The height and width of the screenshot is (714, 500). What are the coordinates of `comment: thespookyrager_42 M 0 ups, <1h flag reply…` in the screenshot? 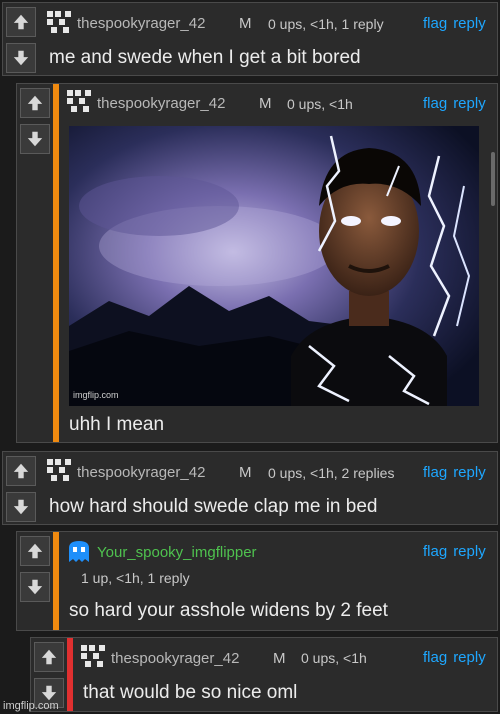 It's located at (264, 674).